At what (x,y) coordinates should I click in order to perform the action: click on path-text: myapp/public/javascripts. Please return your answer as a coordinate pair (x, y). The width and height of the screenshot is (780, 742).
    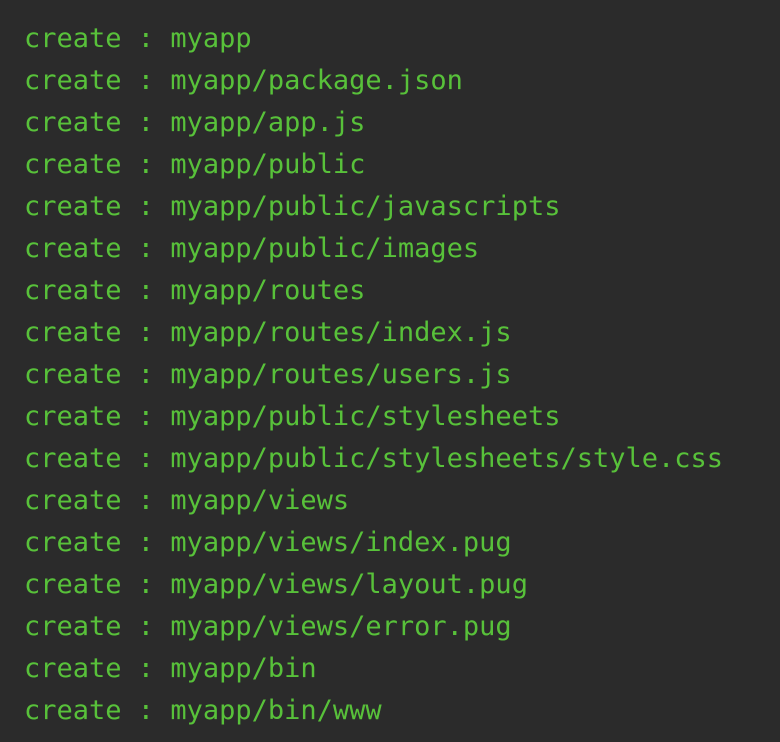
    Looking at the image, I should click on (365, 206).